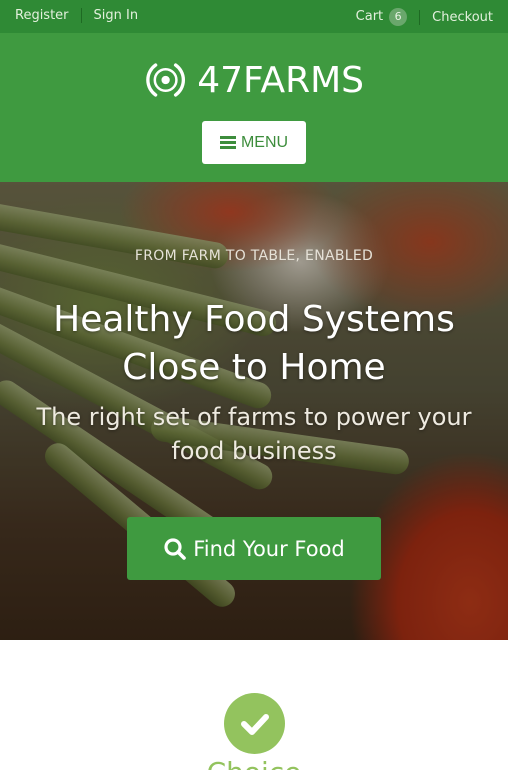 The image size is (508, 770). What do you see at coordinates (254, 417) in the screenshot?
I see `hero-subtitle-line: The right set of farms to power your` at bounding box center [254, 417].